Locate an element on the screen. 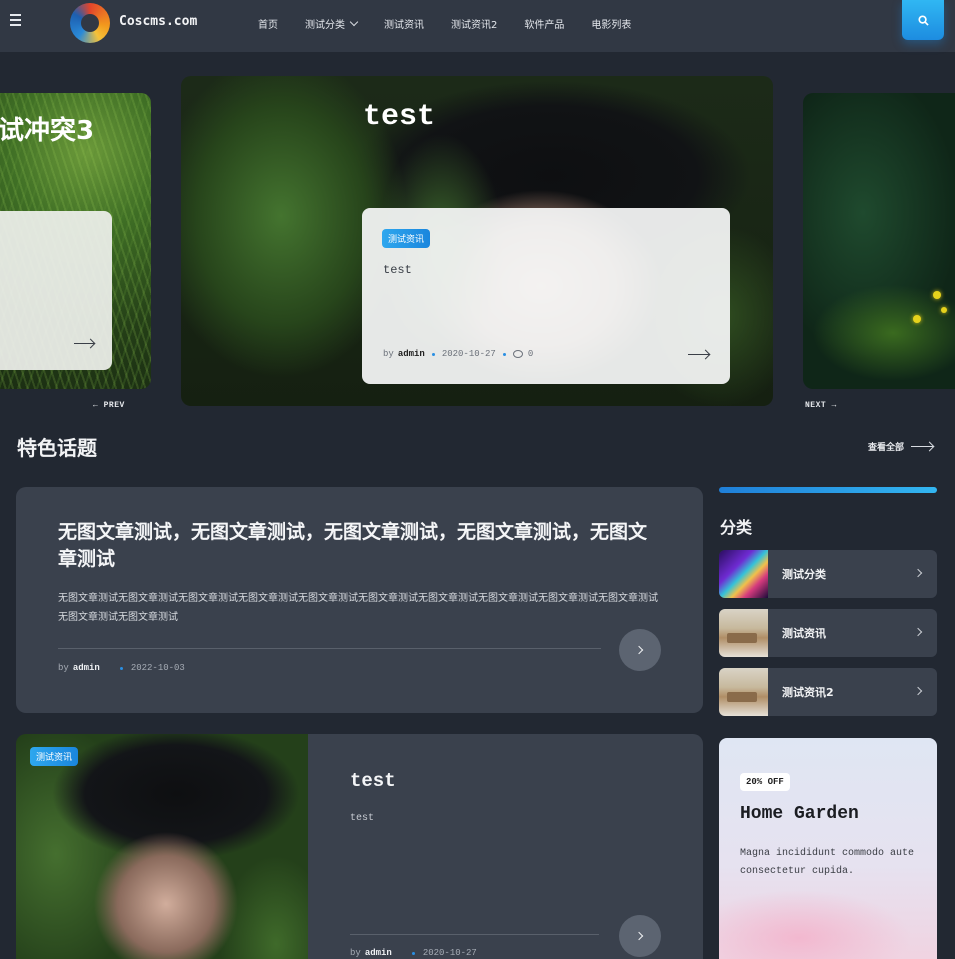  chevron-down-icon is located at coordinates (354, 21).